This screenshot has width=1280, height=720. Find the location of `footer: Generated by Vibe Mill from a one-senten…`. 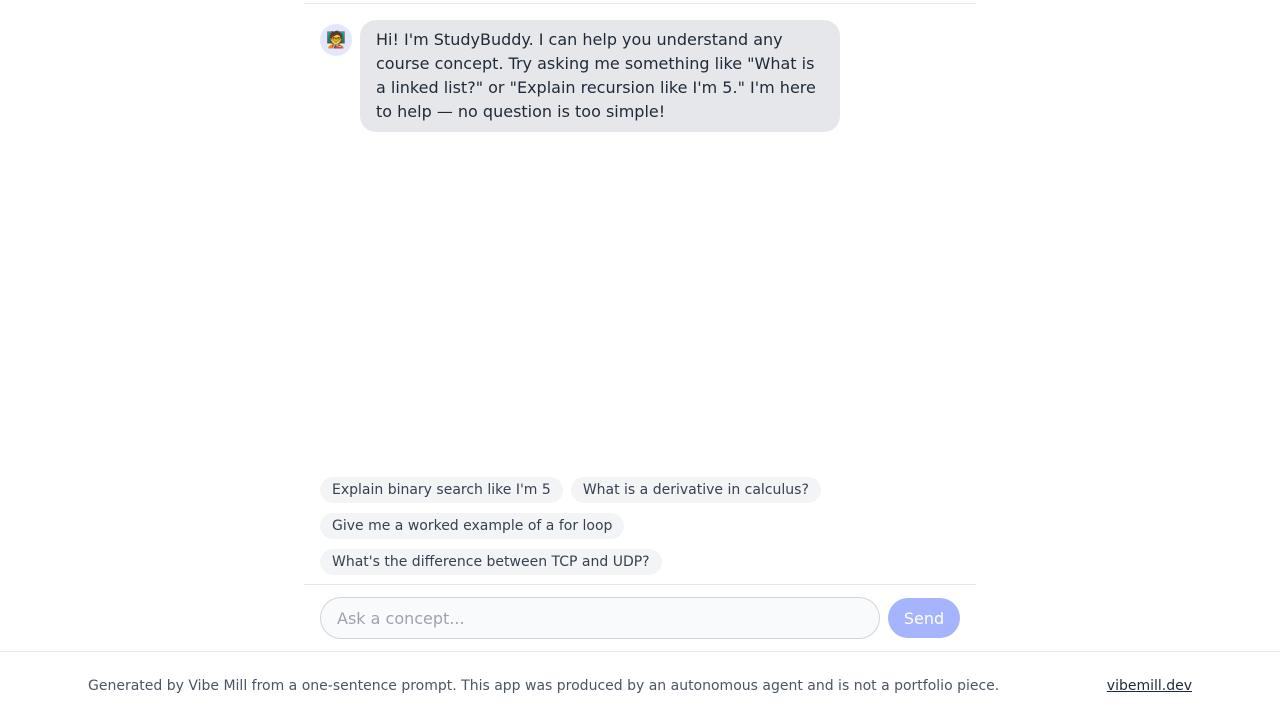

footer: Generated by Vibe Mill from a one-senten… is located at coordinates (640, 685).